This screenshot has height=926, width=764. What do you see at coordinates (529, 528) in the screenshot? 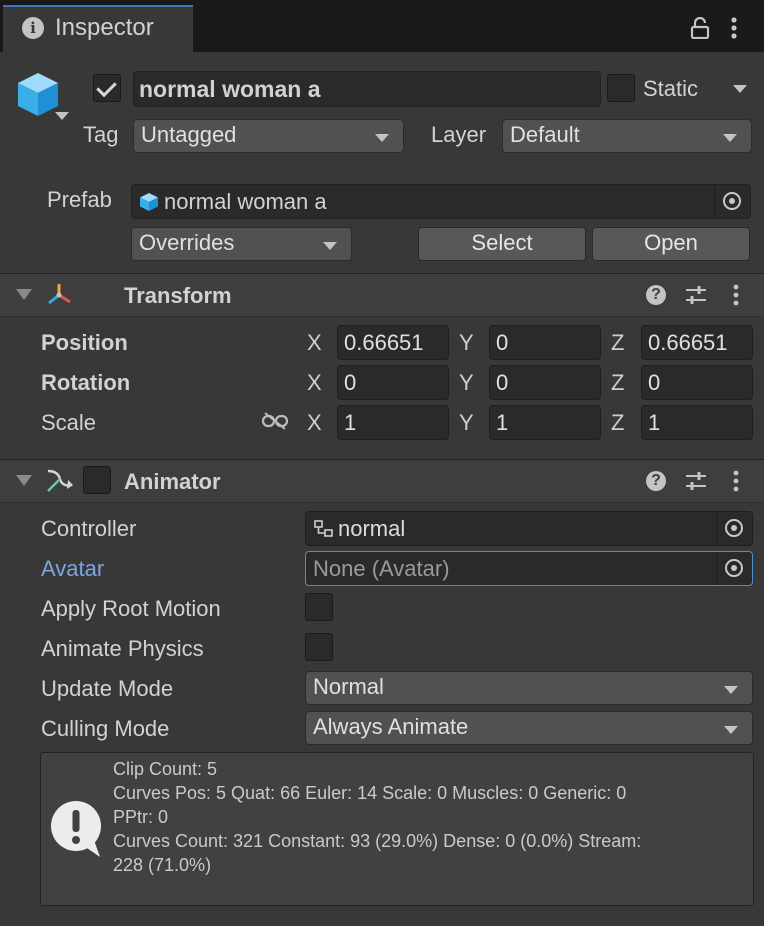
I see `controller-field: normal` at bounding box center [529, 528].